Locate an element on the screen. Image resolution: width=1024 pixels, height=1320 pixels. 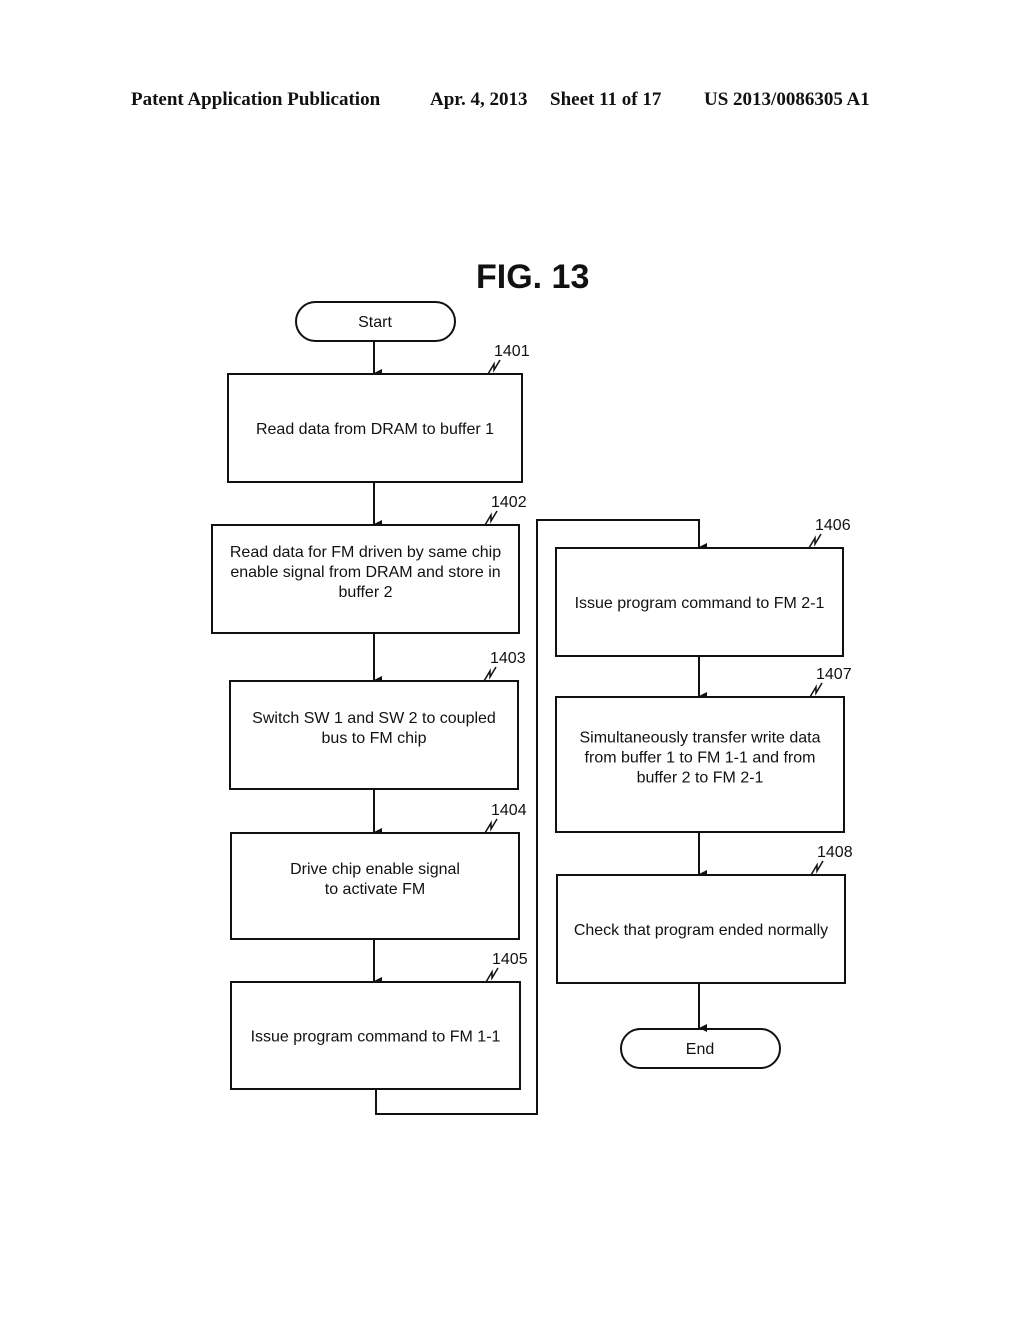
step-text-line: enable signal from DRAM and store in is located at coordinates (365, 572).